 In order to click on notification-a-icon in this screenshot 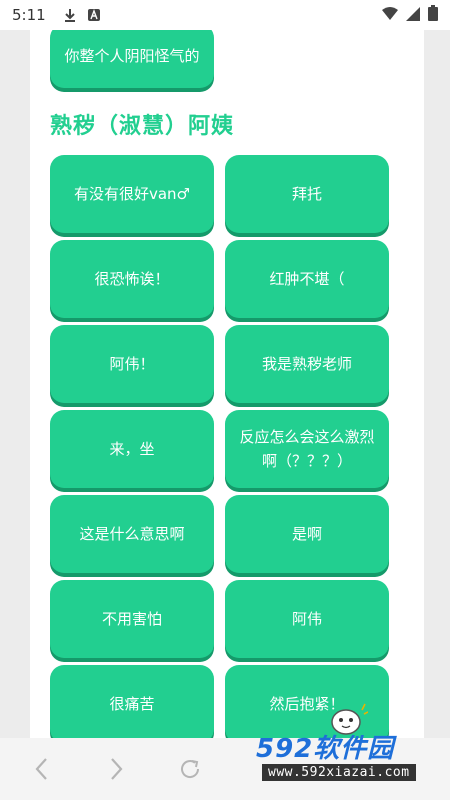, I will do `click(94, 15)`.